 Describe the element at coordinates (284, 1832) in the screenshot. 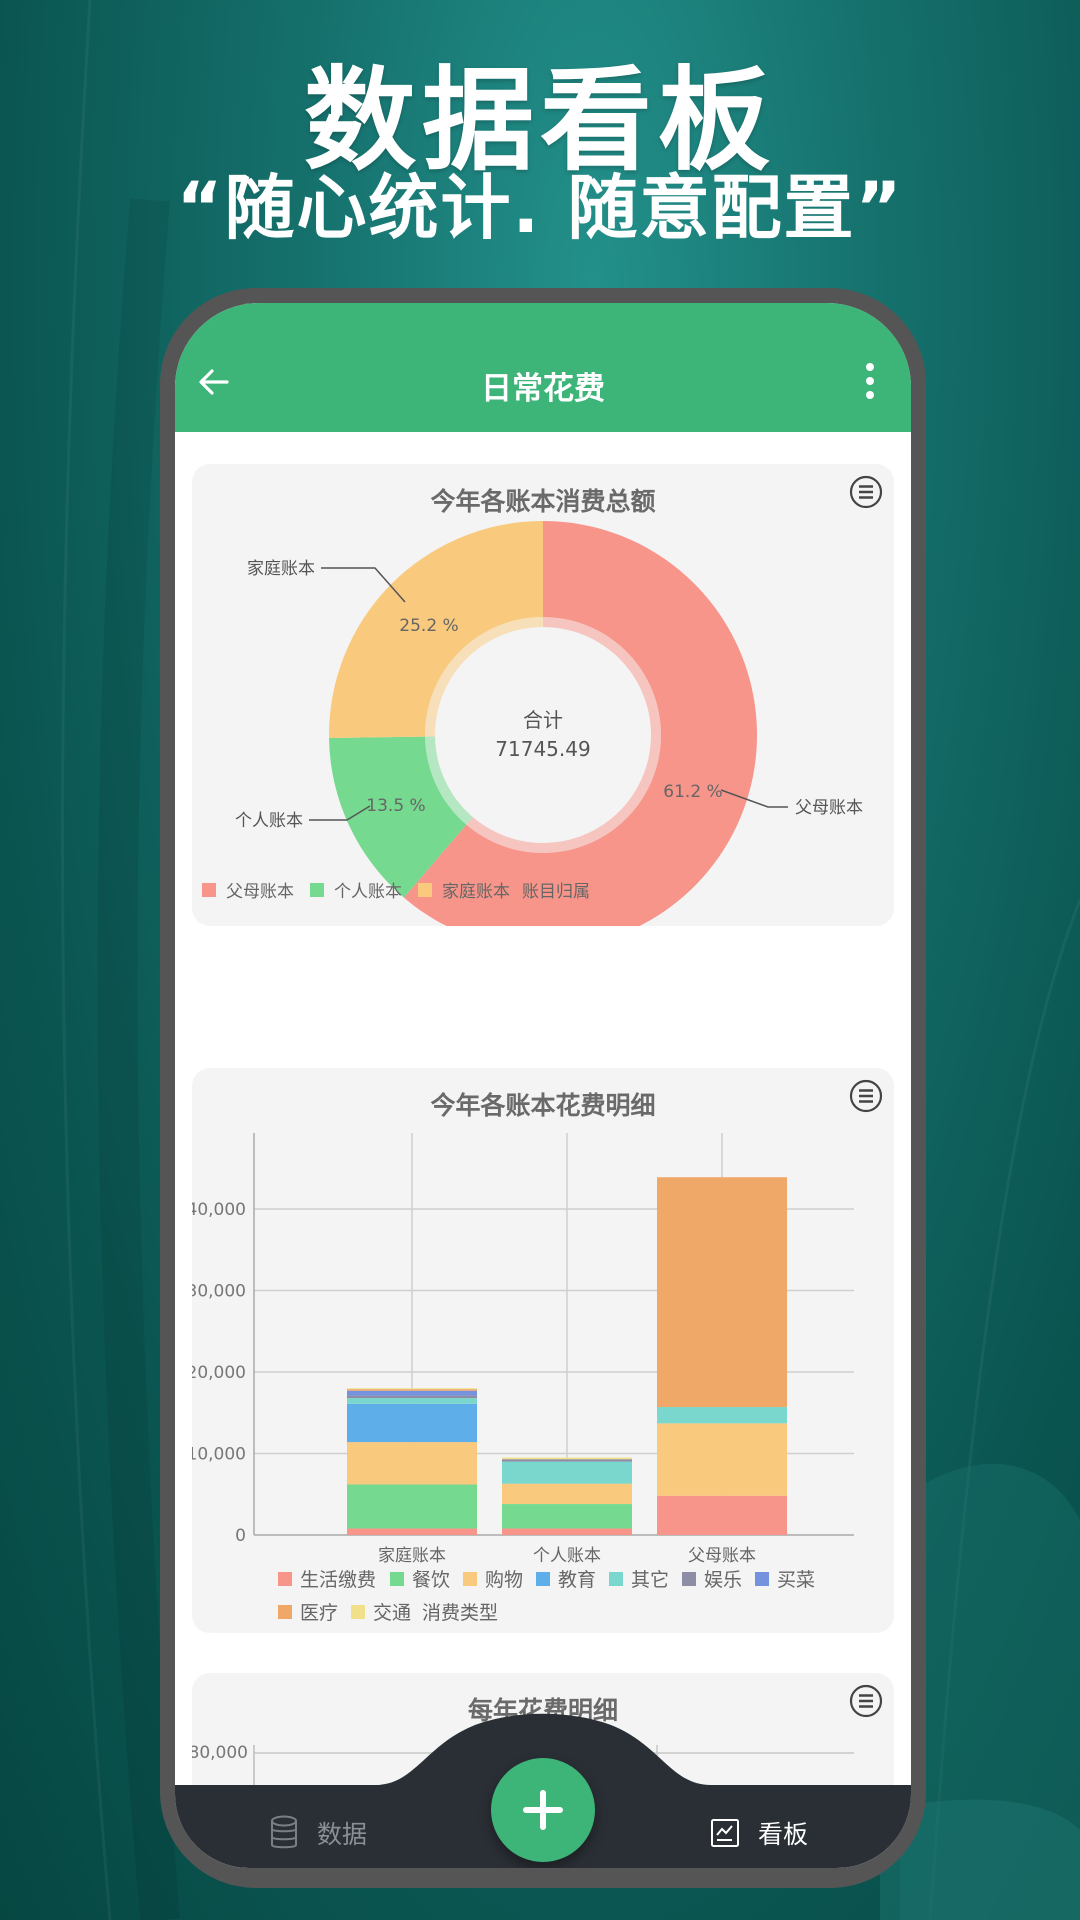

I see `database-icon` at that location.